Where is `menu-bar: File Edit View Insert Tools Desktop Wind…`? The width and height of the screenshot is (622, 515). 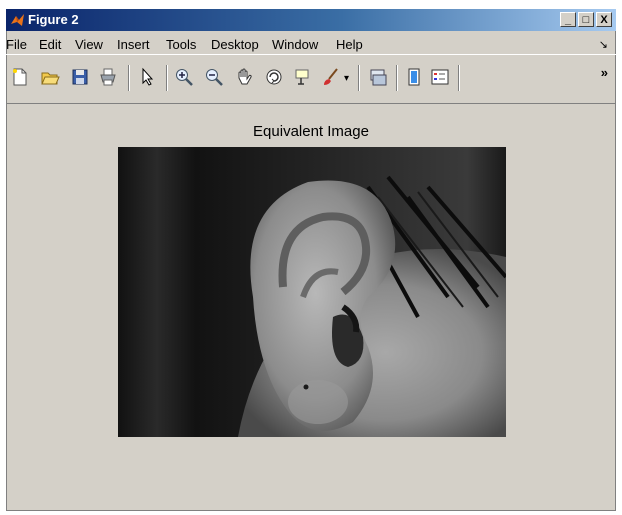 menu-bar: File Edit View Insert Tools Desktop Wind… is located at coordinates (311, 44).